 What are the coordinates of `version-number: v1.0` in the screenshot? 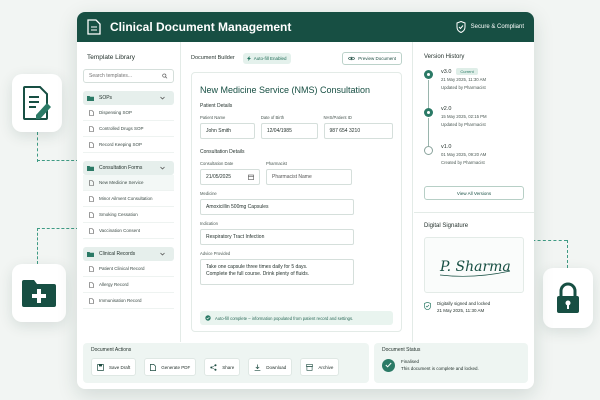 It's located at (446, 147).